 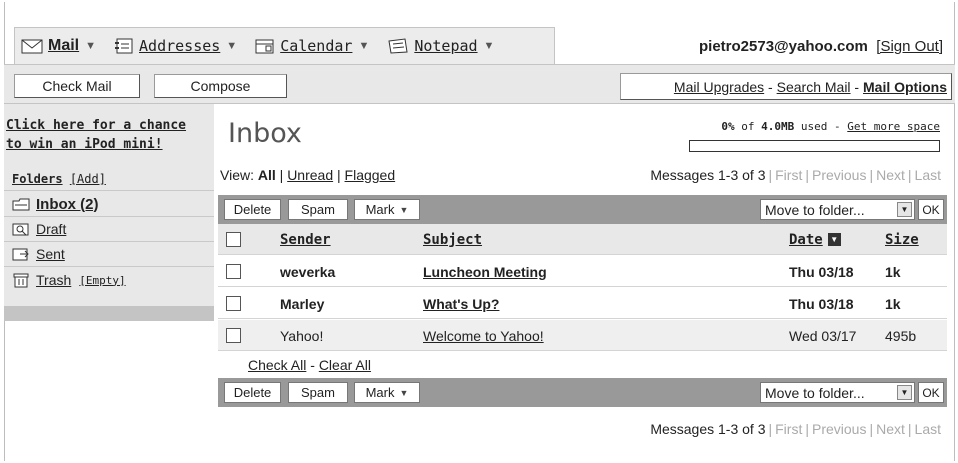 What do you see at coordinates (265, 133) in the screenshot?
I see `page-title: Inbox` at bounding box center [265, 133].